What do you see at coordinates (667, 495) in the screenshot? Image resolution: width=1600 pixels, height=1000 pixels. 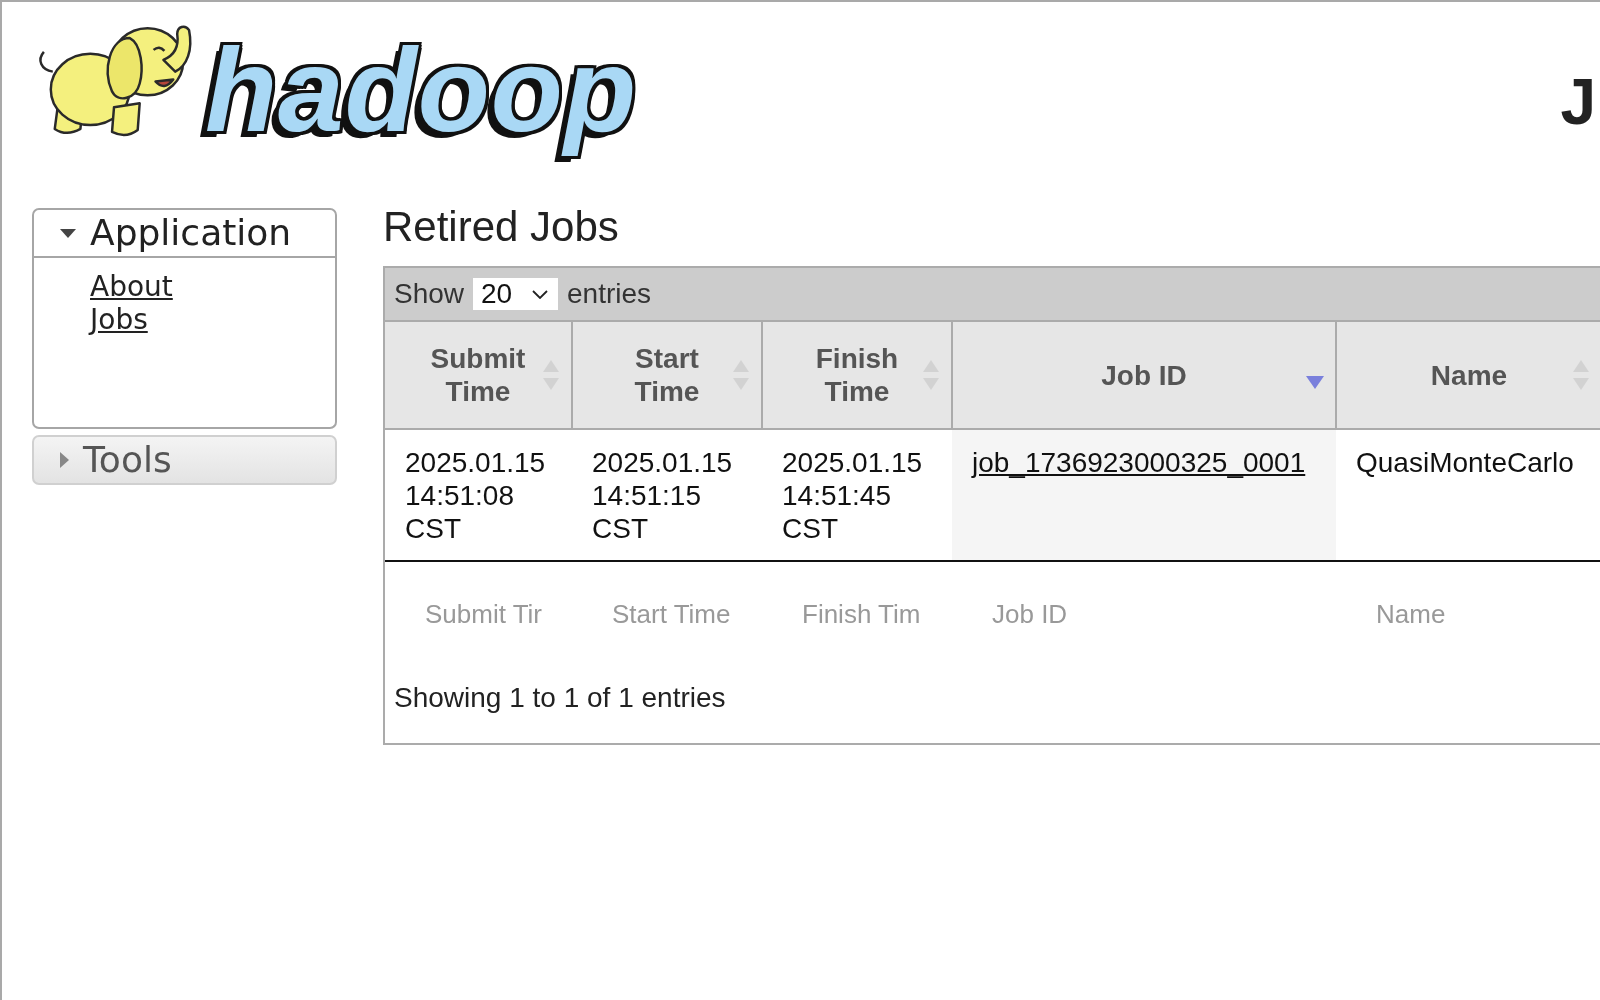 I see `table-cell: 2025.01.15 14:51:15 CST` at bounding box center [667, 495].